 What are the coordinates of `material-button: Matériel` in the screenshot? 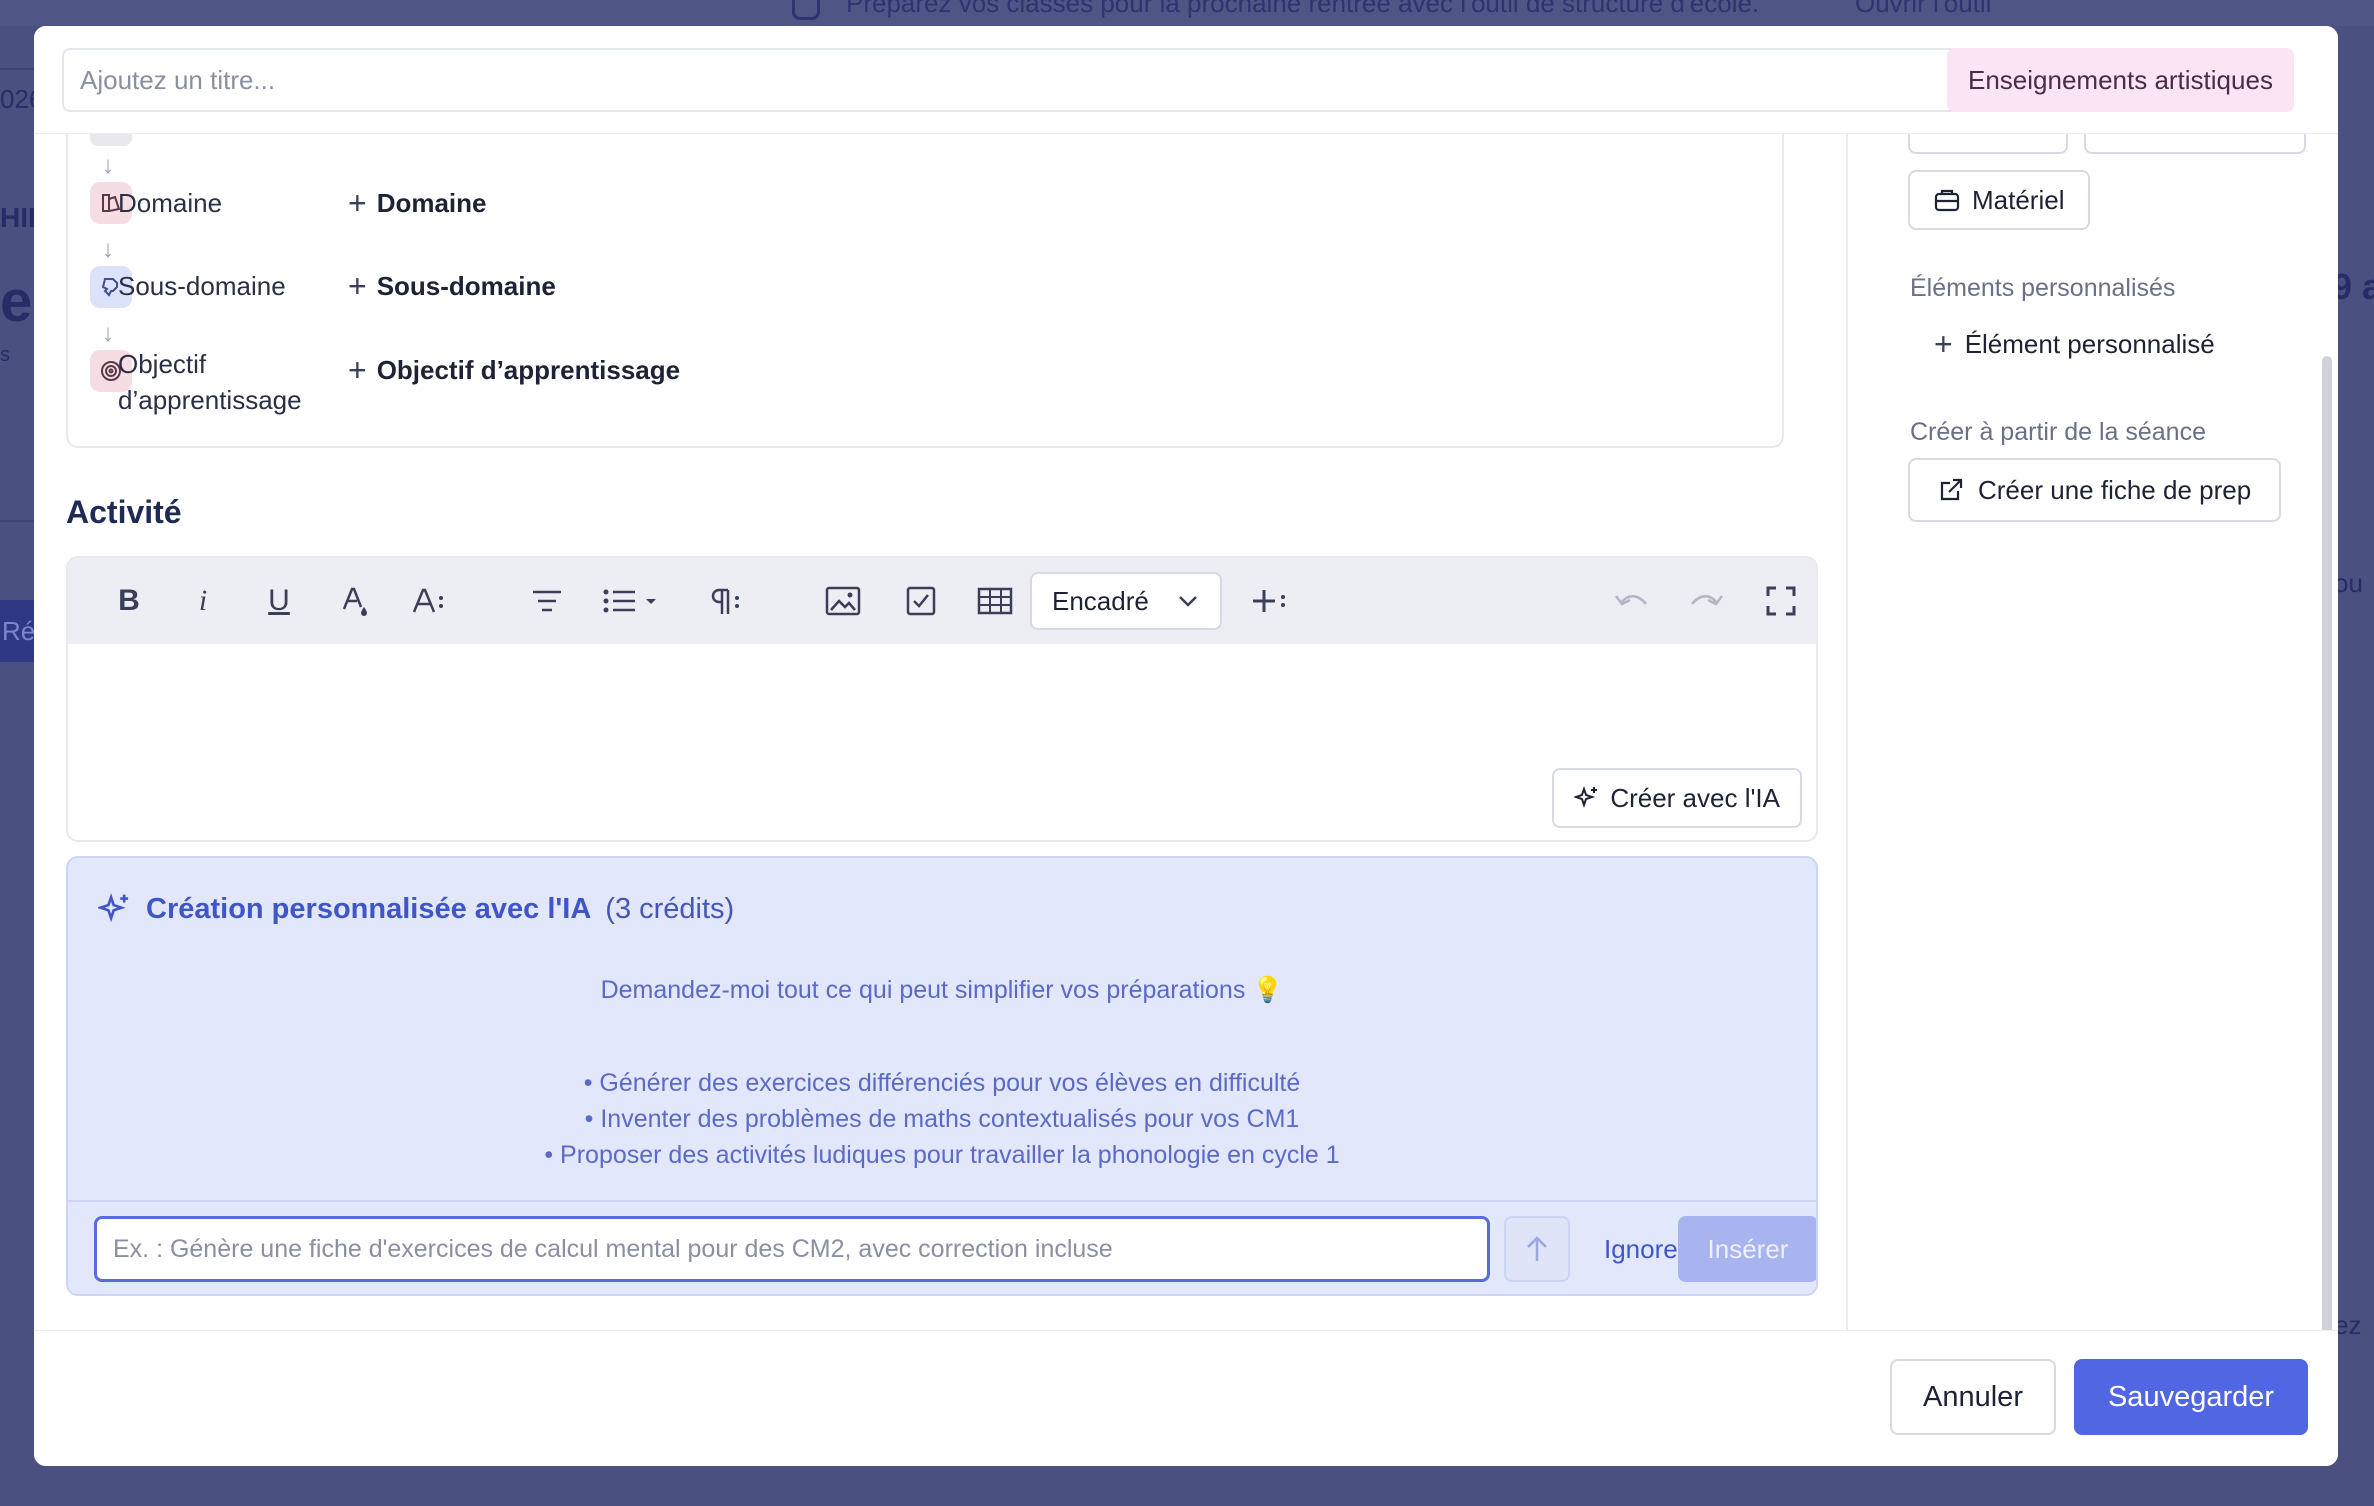 It's located at (1999, 200).